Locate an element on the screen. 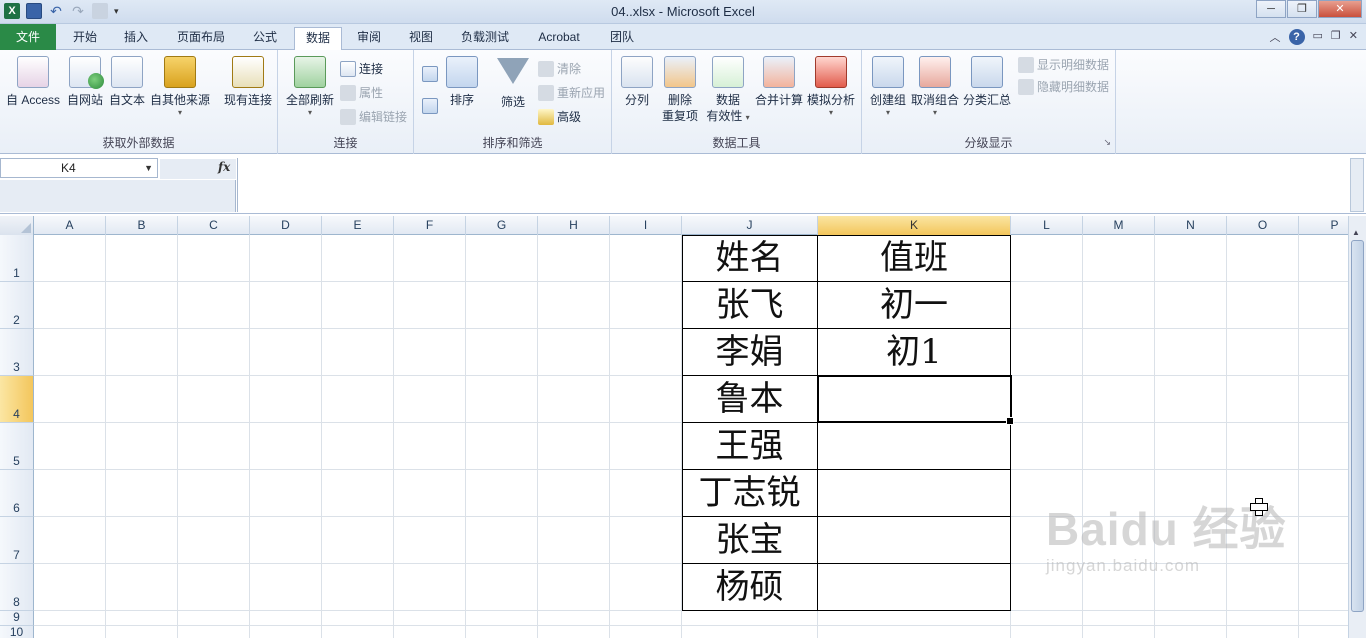  what-if-analysis-button: 模拟分析 ▾ is located at coordinates (831, 87).